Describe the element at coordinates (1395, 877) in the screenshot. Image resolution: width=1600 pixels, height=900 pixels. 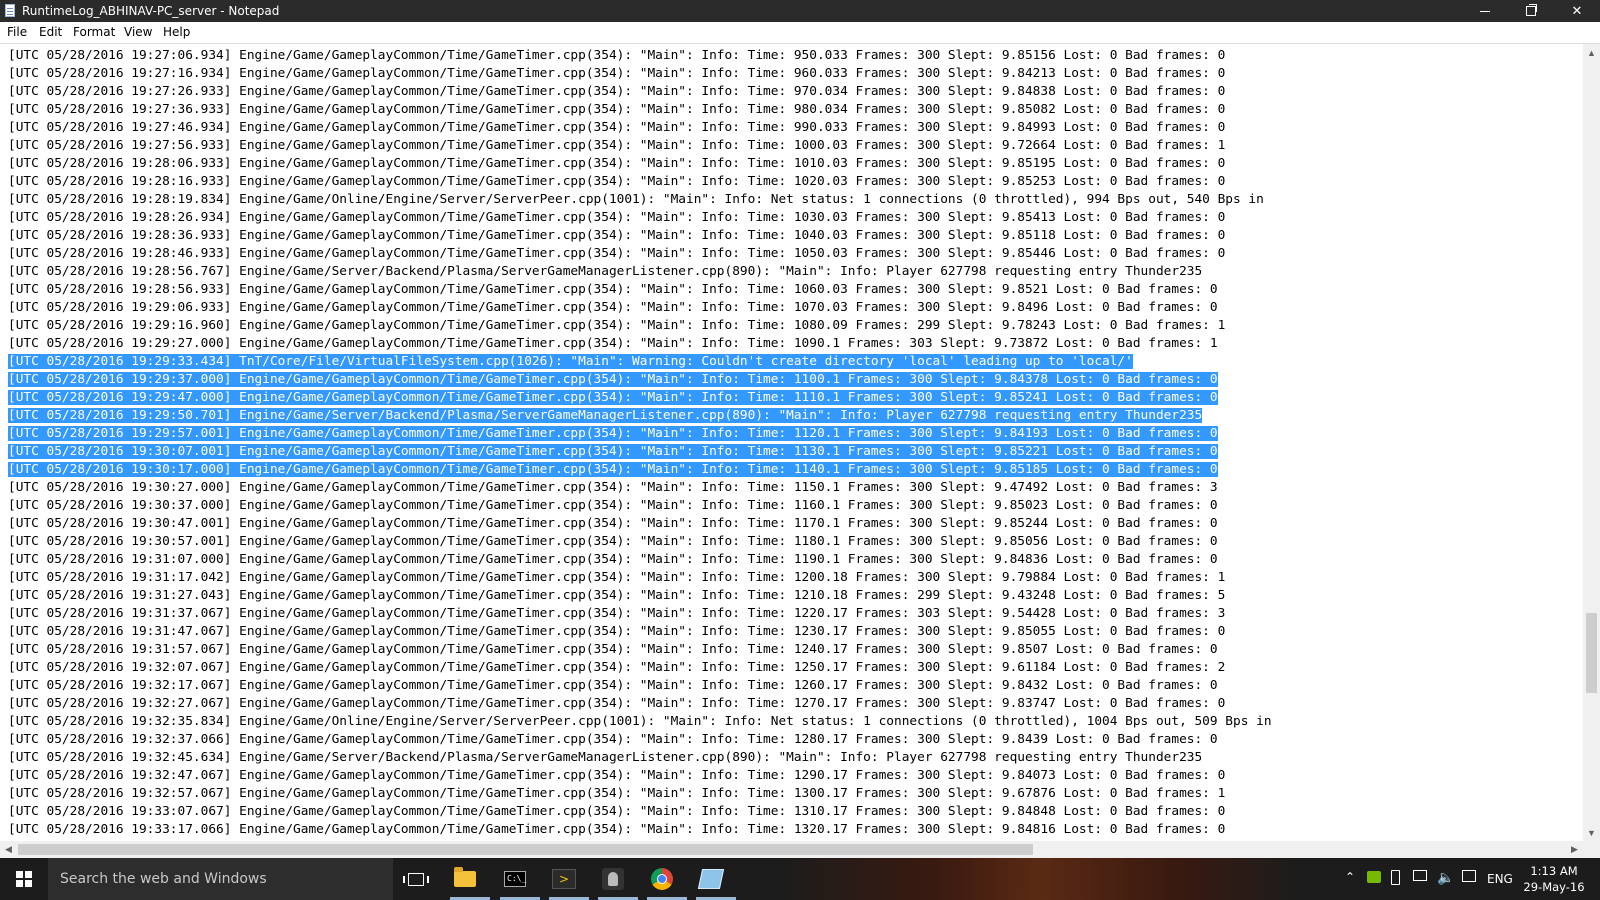
I see `battery-icon` at that location.